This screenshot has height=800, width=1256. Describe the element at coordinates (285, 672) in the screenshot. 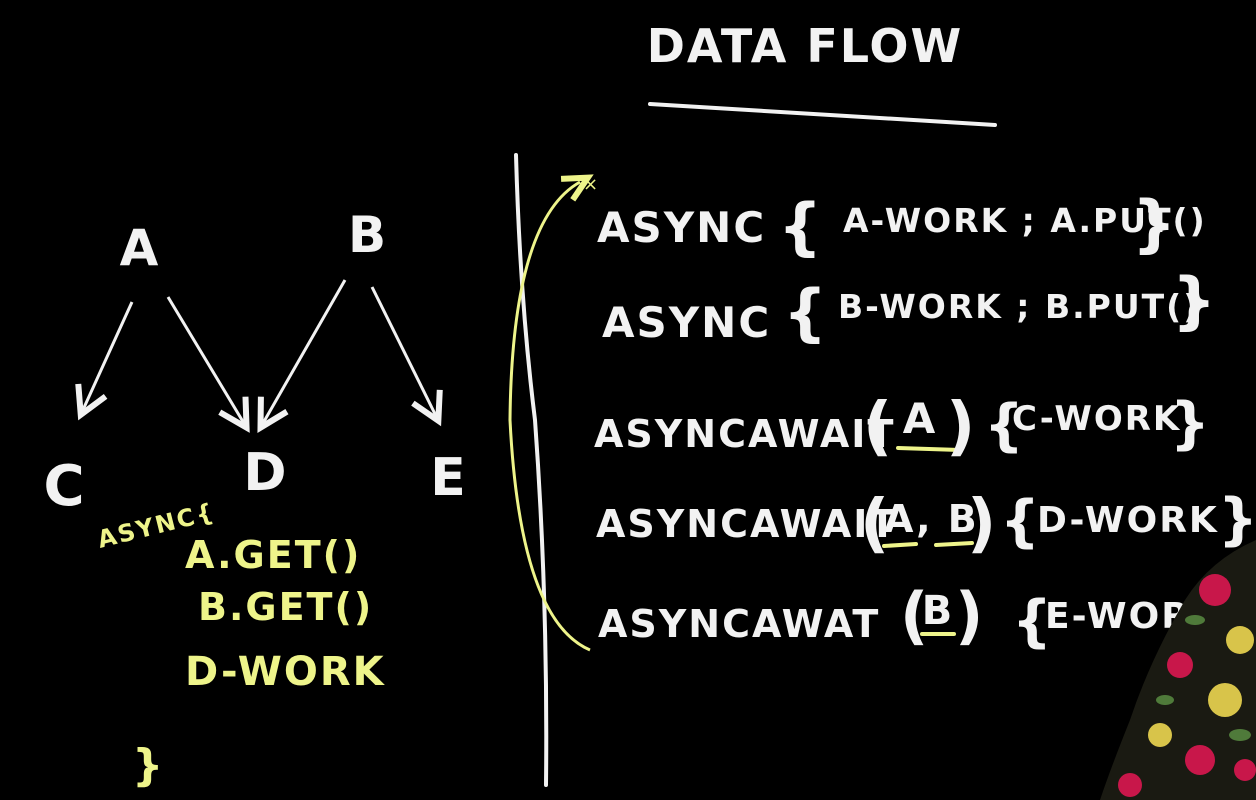

I see `async-block-line-3: D-WORK` at that location.